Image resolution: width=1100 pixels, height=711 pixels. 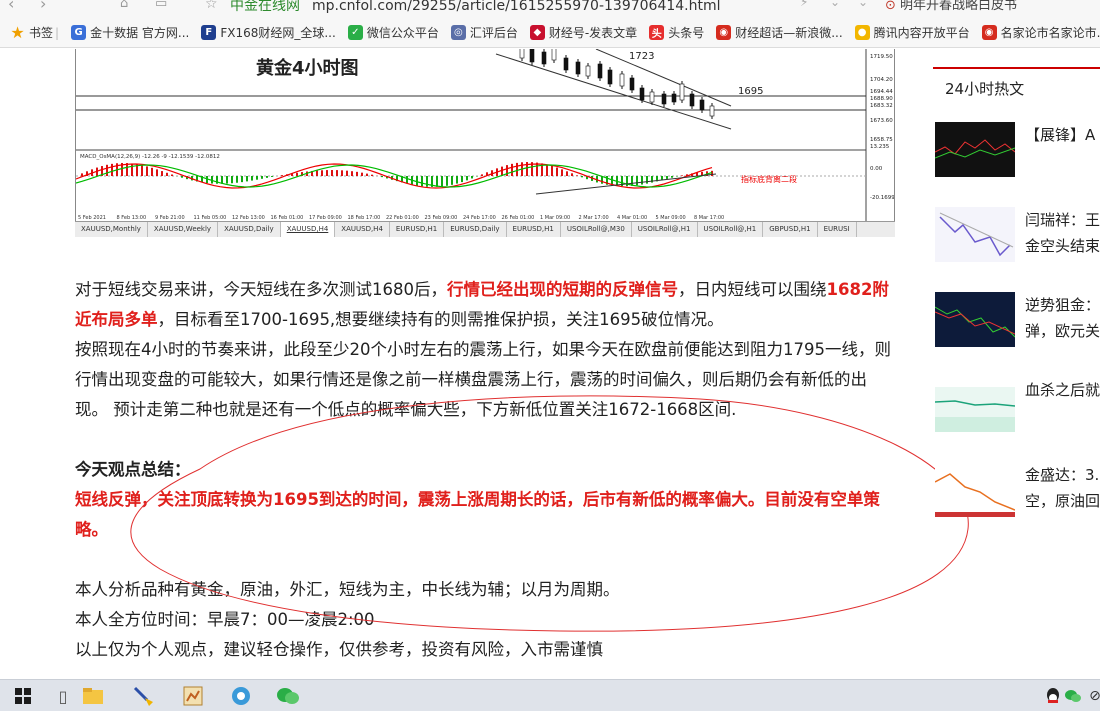 I want to click on article-title: 血杀之后就, so click(x=1062, y=390).